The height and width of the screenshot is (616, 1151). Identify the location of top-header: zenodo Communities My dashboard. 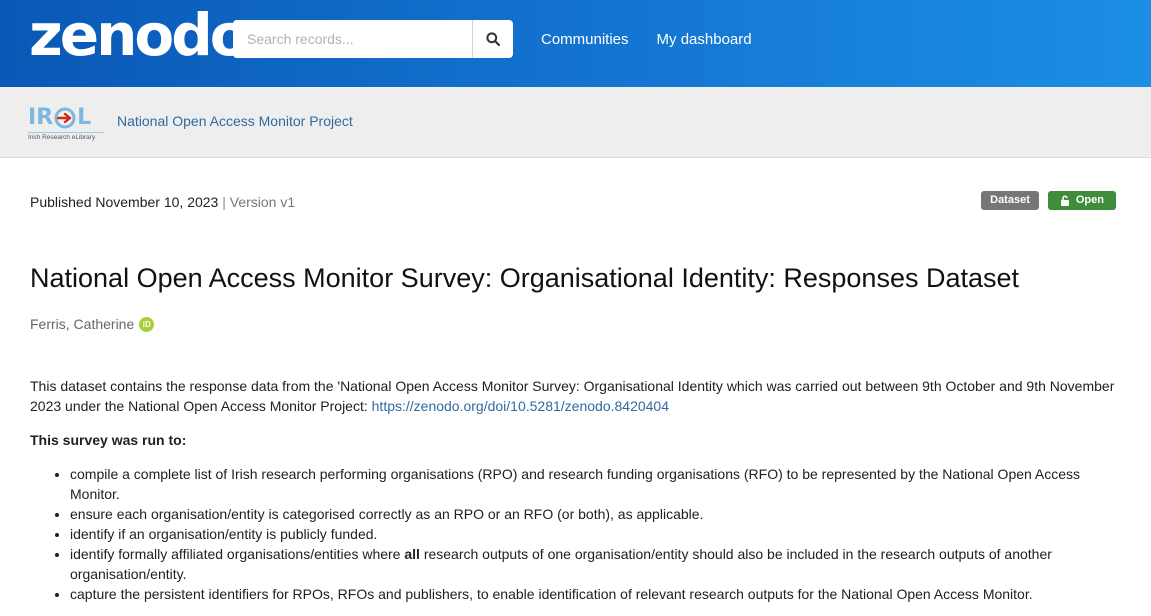
(575, 43).